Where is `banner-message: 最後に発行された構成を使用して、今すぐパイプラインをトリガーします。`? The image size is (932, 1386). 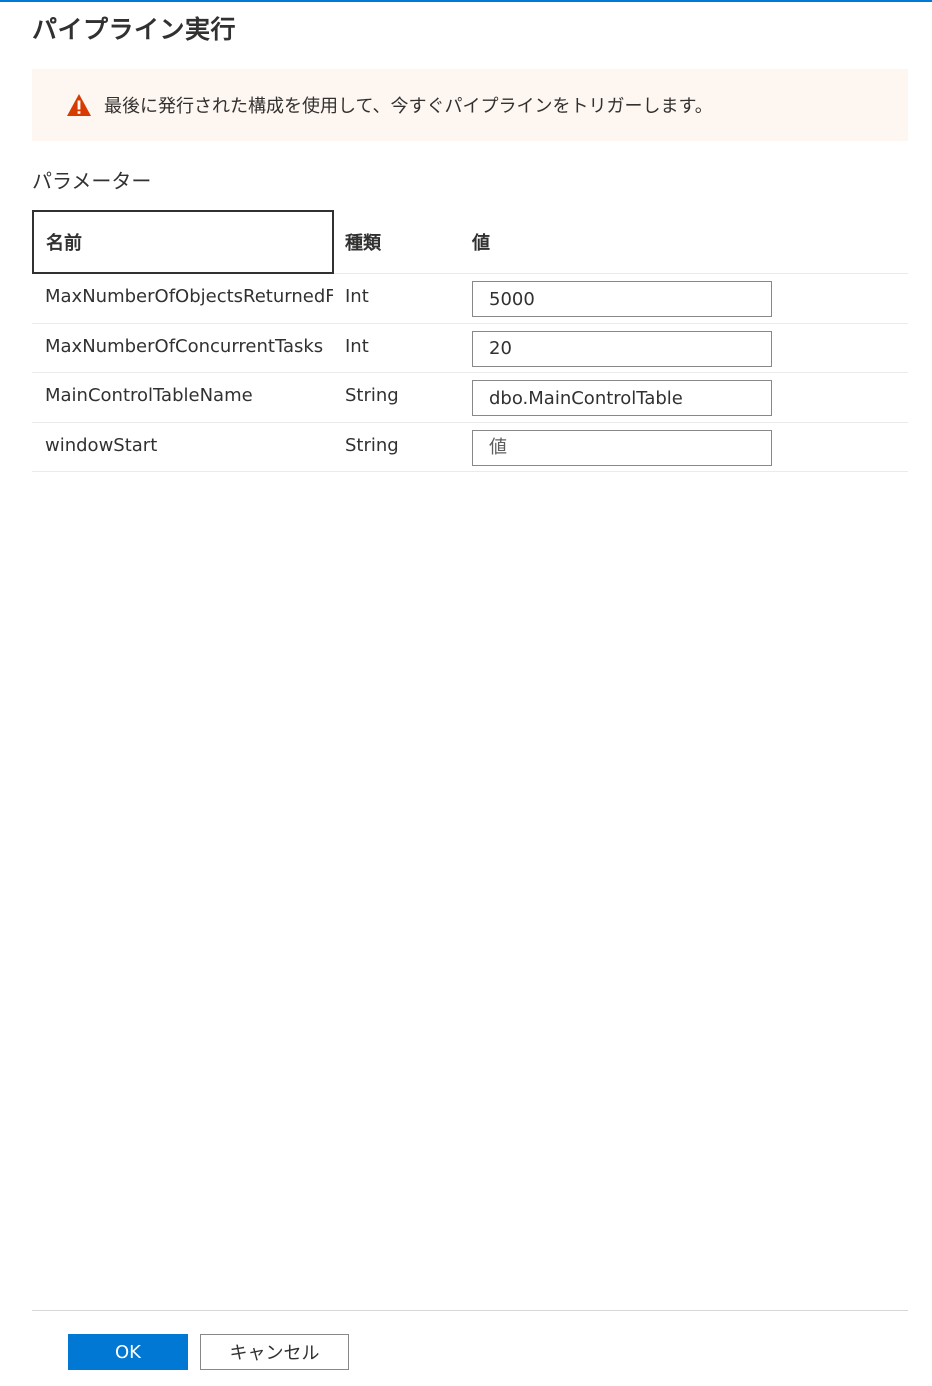
banner-message: 最後に発行された構成を使用して、今すぐパイプラインをトリガーします。 is located at coordinates (408, 106).